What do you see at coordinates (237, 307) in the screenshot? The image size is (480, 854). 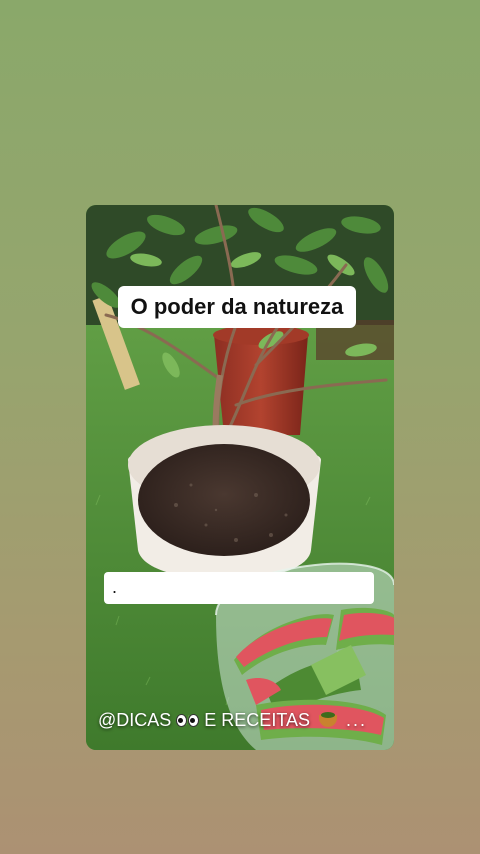 I see `title-caption: O poder da natureza` at bounding box center [237, 307].